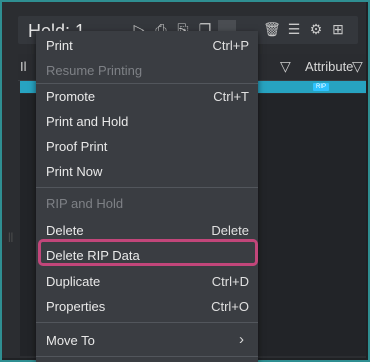 This screenshot has width=370, height=362. Describe the element at coordinates (147, 171) in the screenshot. I see `menu-item-print-now: Print Now` at that location.